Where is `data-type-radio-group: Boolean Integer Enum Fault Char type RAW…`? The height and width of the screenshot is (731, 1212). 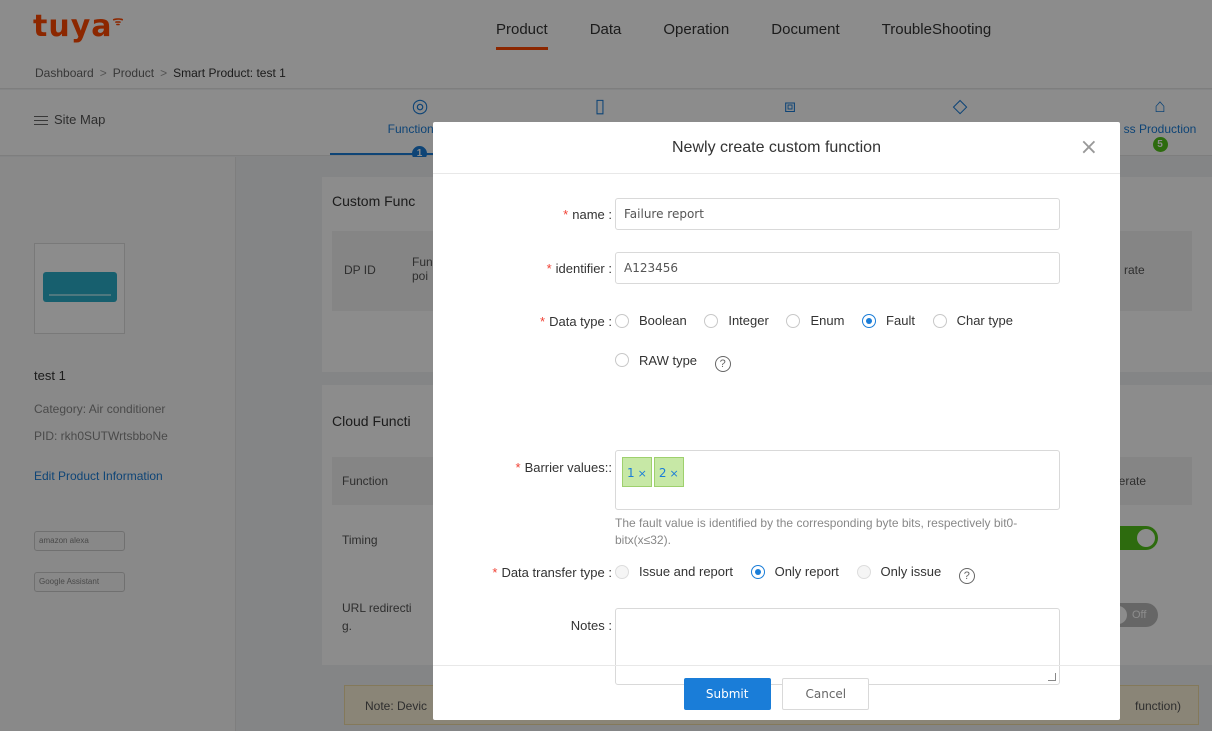 data-type-radio-group: Boolean Integer Enum Fault Char type RAW… is located at coordinates (850, 342).